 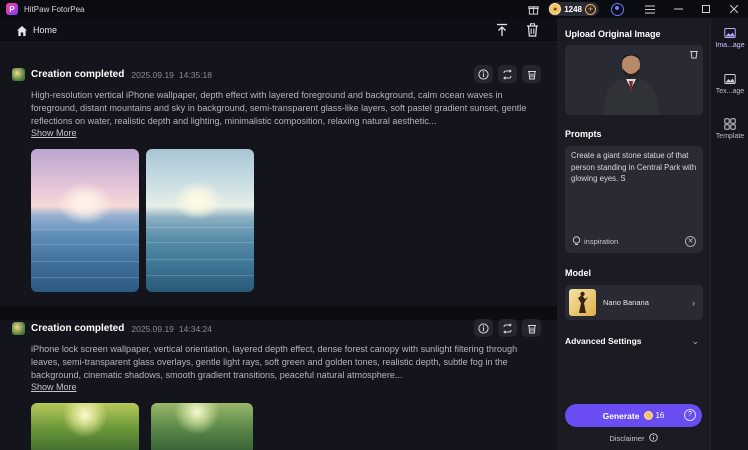 I want to click on advanced-settings-label: Advanced Settings, so click(x=603, y=341).